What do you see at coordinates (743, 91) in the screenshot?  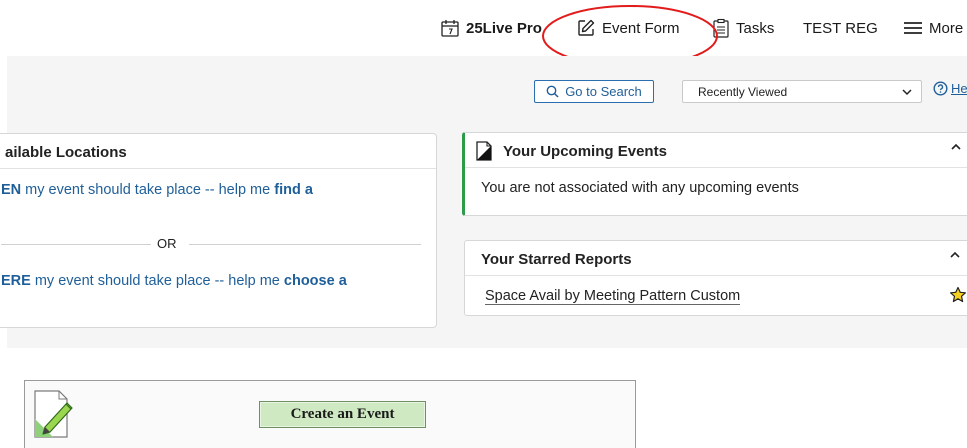 I see `recently-viewed-value: Recently Viewed` at bounding box center [743, 91].